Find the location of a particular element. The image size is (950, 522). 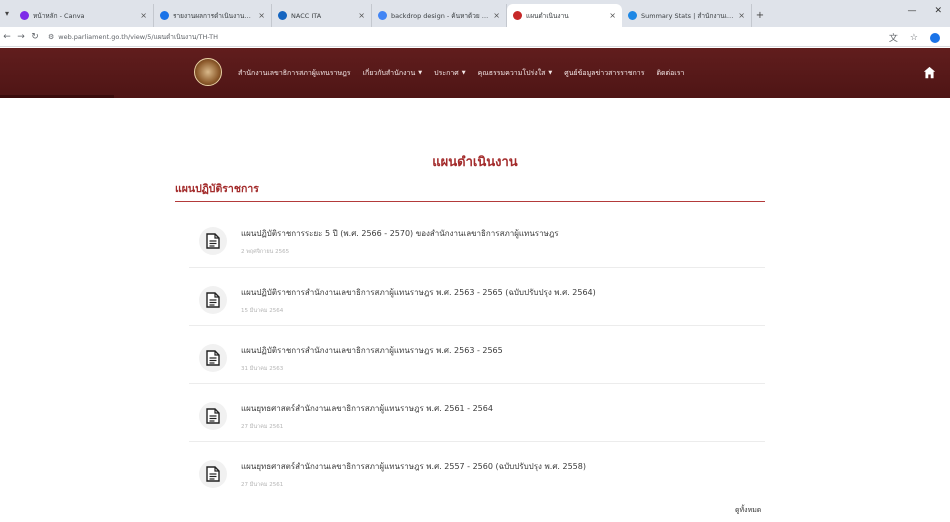

window-controls: — ✕ is located at coordinates (924, 11).